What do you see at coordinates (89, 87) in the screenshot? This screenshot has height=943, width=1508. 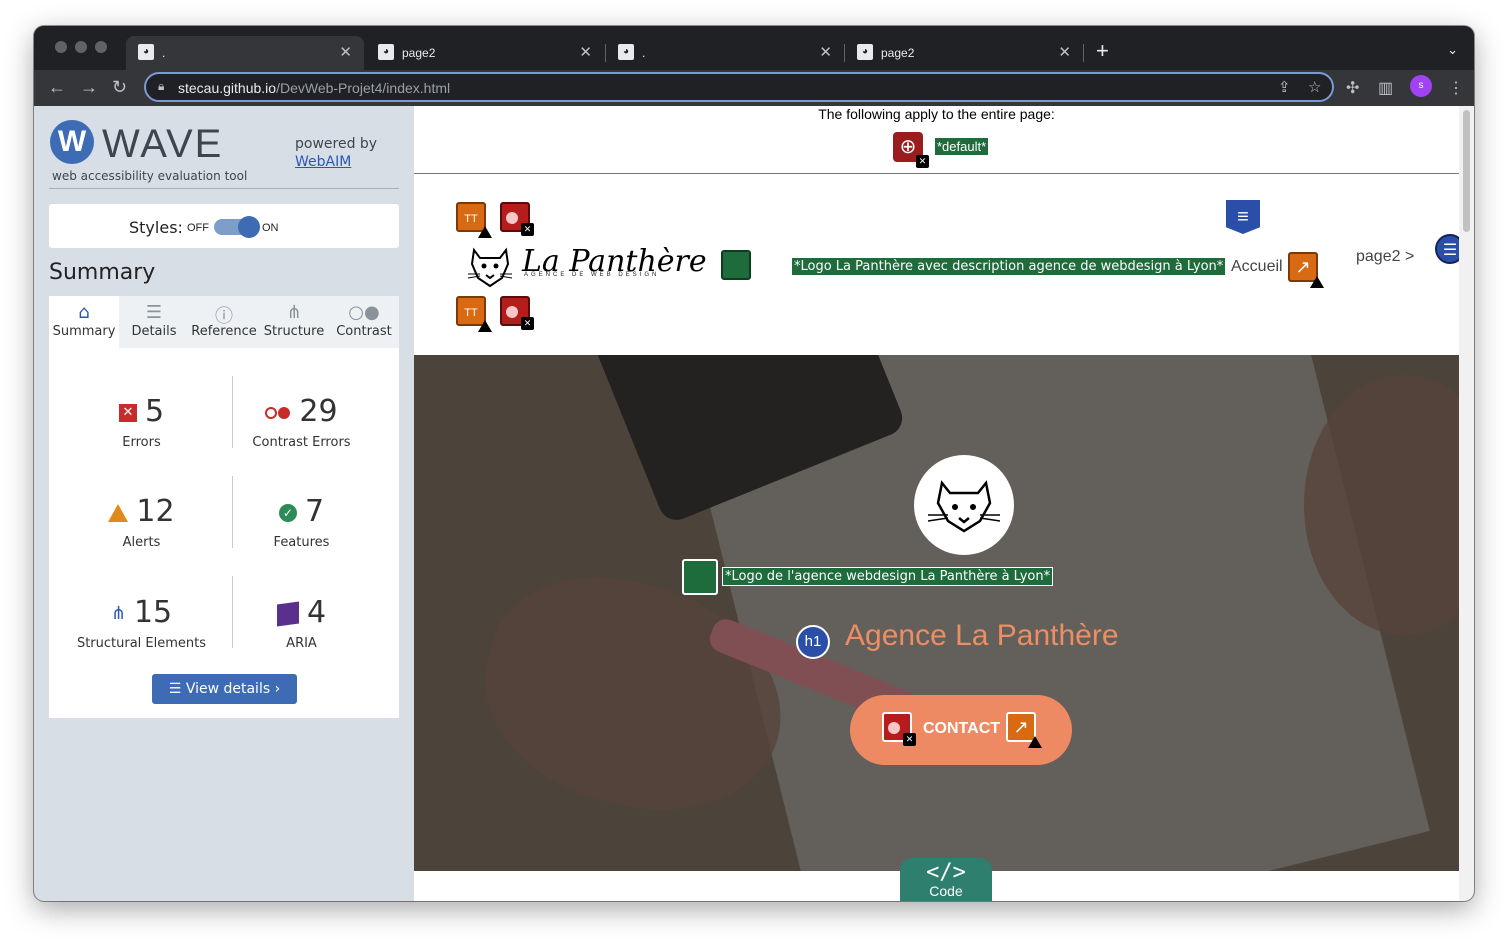 I see `forward-arrow-icon: →` at bounding box center [89, 87].